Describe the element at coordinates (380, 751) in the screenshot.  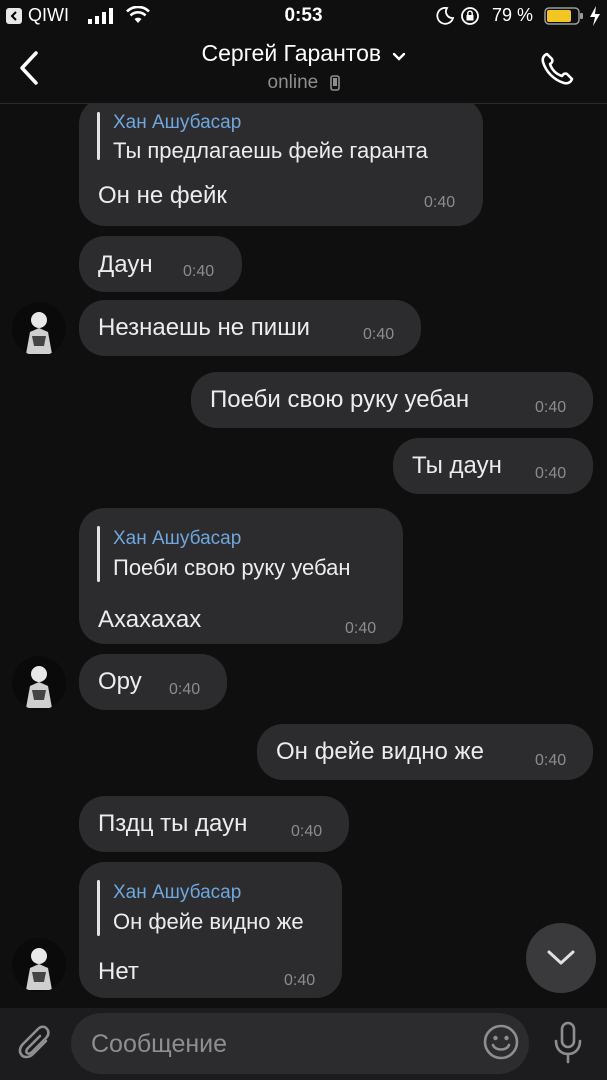
I see `message-text: Он фейе видно же` at that location.